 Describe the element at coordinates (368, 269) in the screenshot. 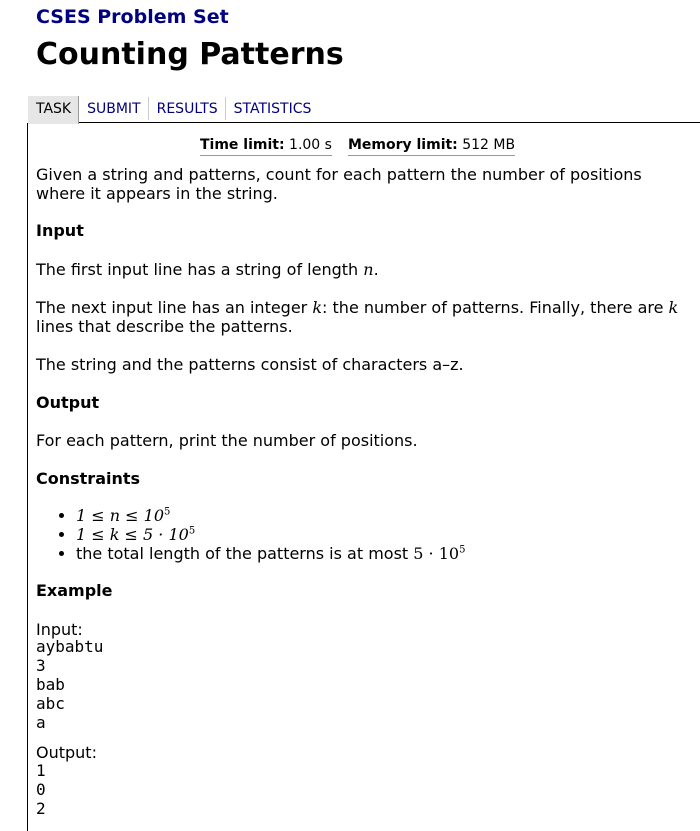

I see `var-n: n` at that location.